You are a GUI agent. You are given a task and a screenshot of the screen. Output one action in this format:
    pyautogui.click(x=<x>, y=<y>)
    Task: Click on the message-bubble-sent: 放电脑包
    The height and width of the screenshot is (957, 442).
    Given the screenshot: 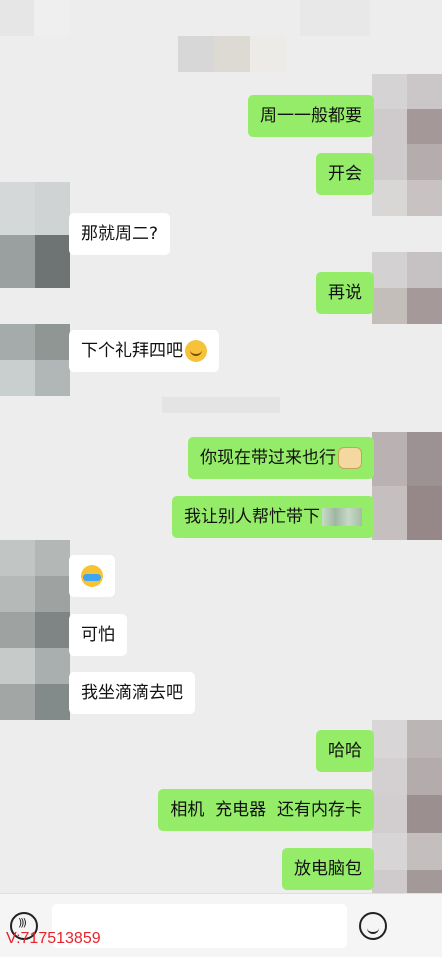 What is the action you would take?
    pyautogui.click(x=328, y=869)
    